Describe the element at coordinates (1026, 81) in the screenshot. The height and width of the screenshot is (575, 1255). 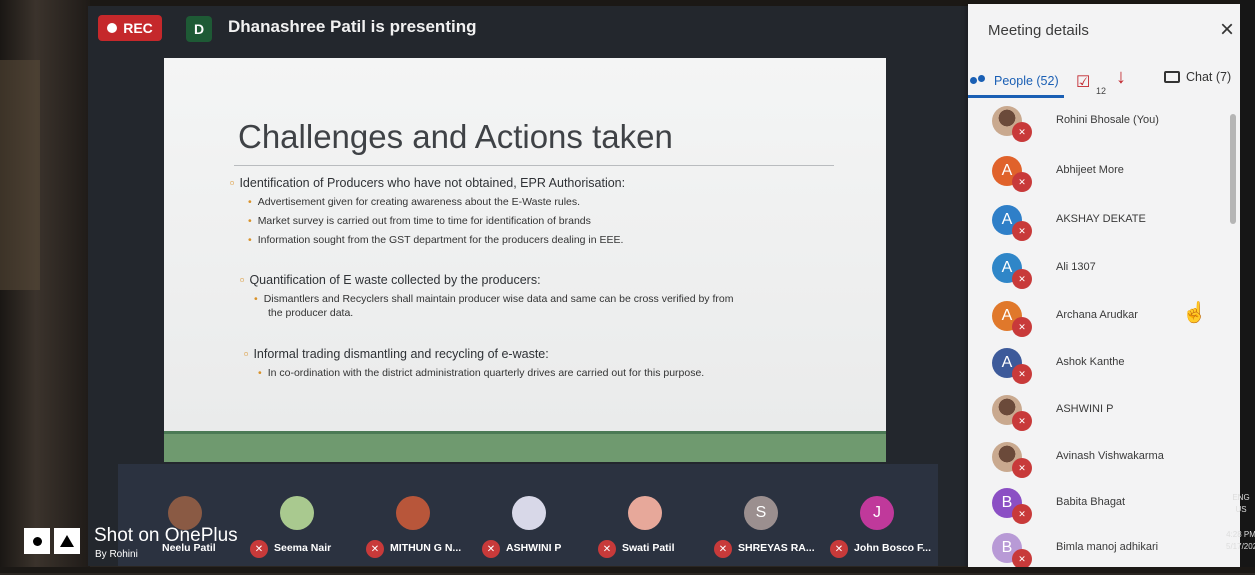
I see `tab-people-label: People (52)` at that location.